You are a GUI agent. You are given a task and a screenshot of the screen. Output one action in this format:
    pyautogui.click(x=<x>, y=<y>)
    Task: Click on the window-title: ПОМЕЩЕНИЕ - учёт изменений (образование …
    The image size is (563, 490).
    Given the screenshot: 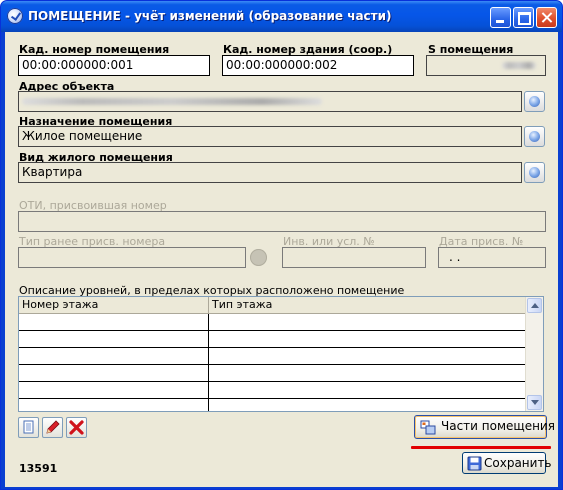 What is the action you would take?
    pyautogui.click(x=210, y=16)
    